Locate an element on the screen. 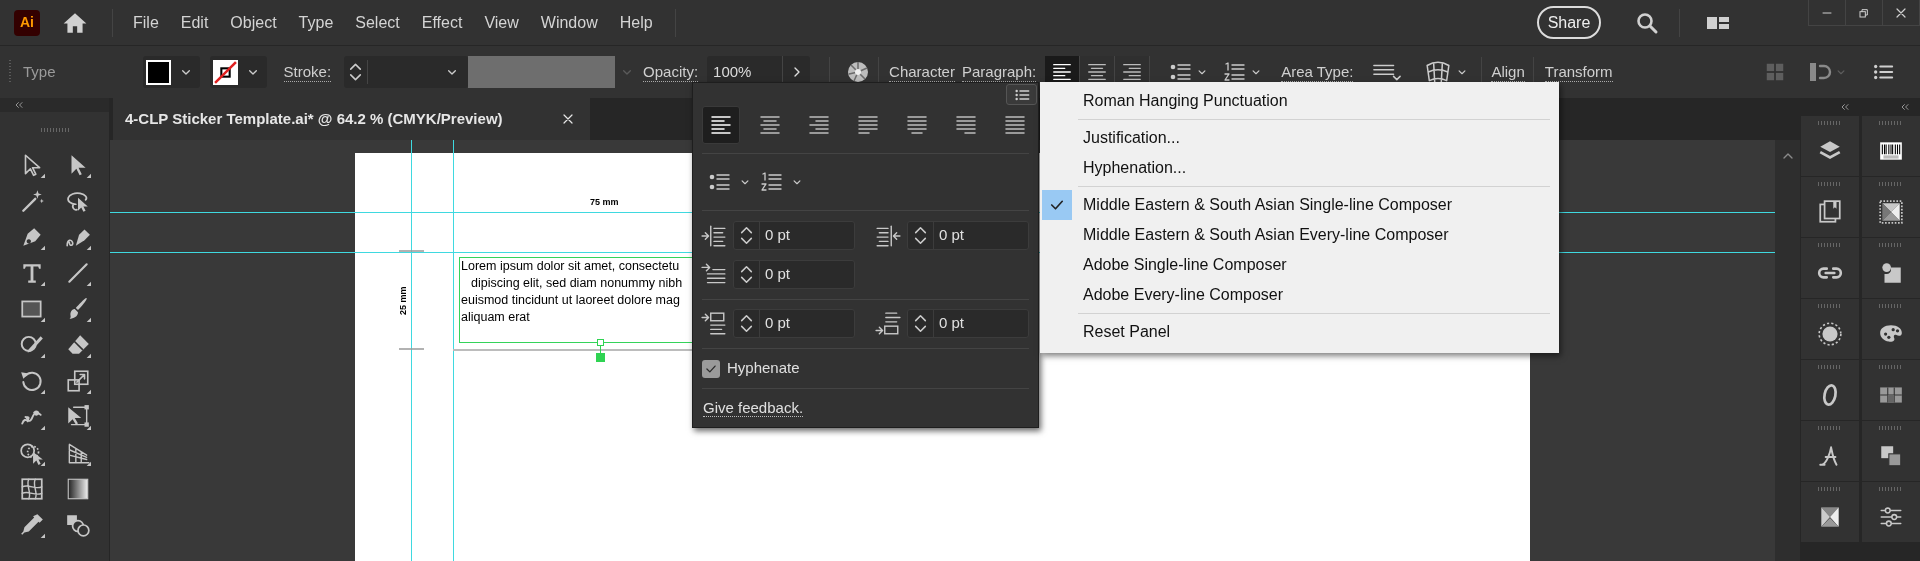 This screenshot has height=561, width=1920. menu-item: View is located at coordinates (501, 22).